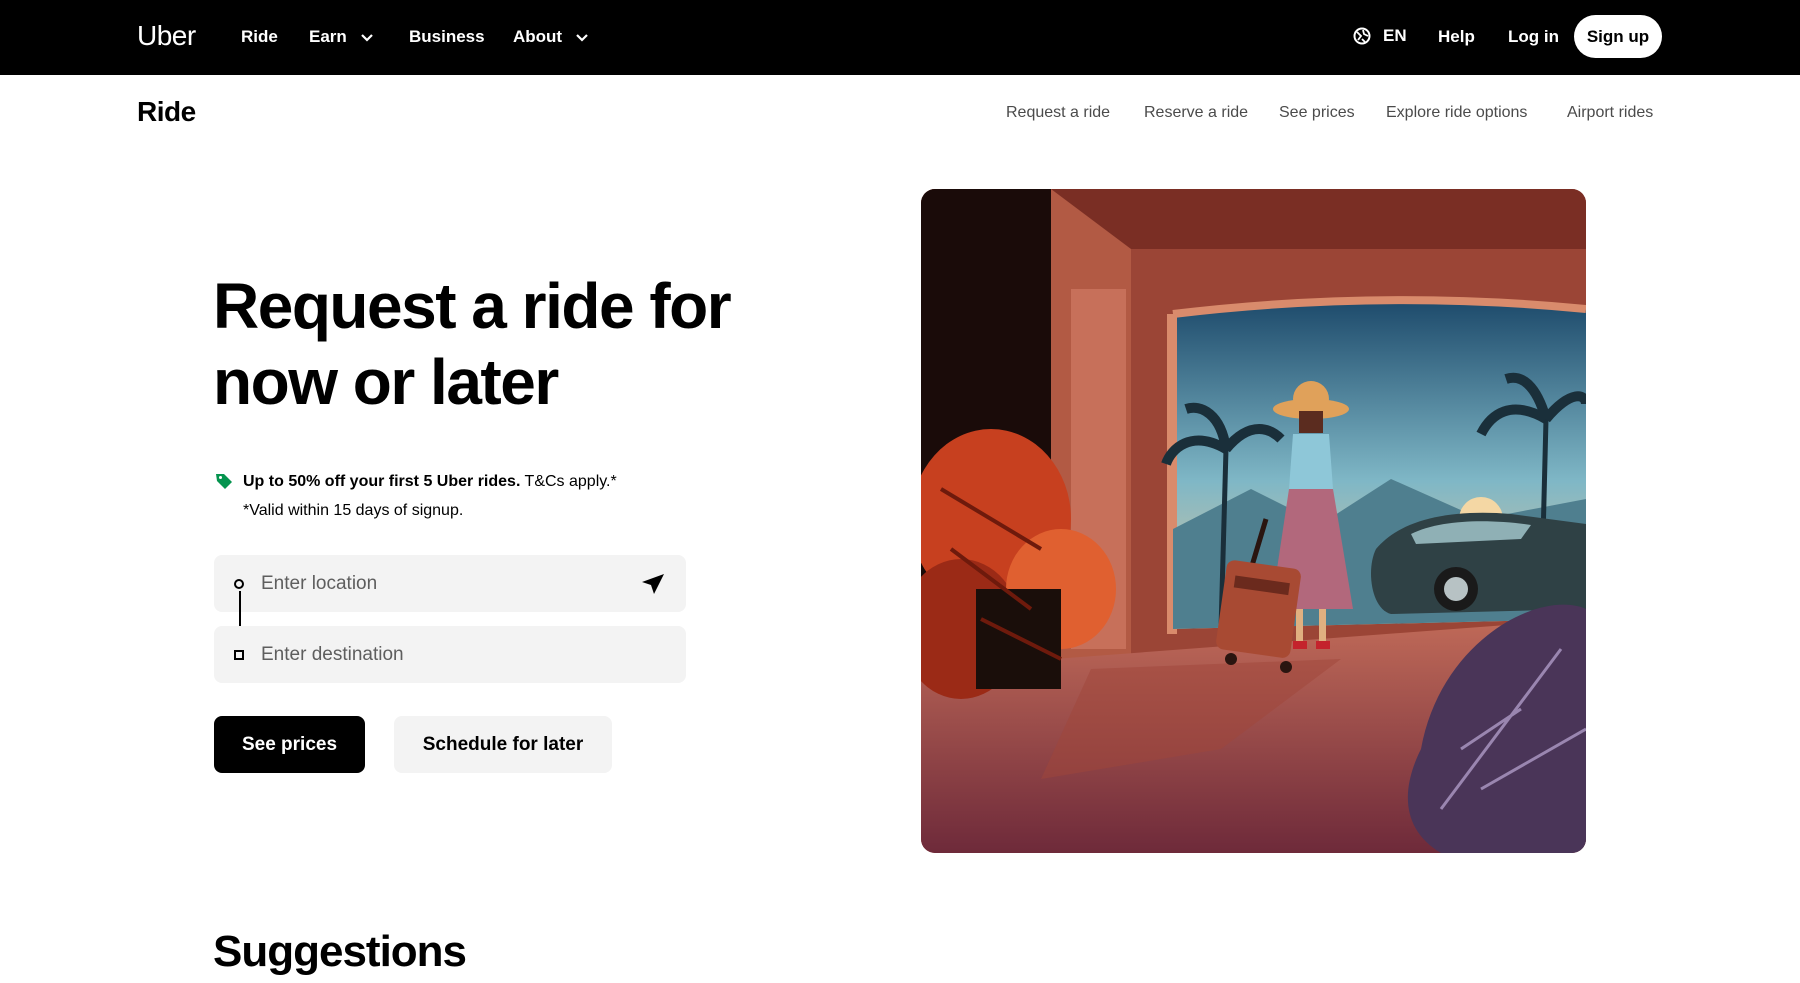 The height and width of the screenshot is (983, 1800). Describe the element at coordinates (1618, 36) in the screenshot. I see `signup-button: Sign up` at that location.